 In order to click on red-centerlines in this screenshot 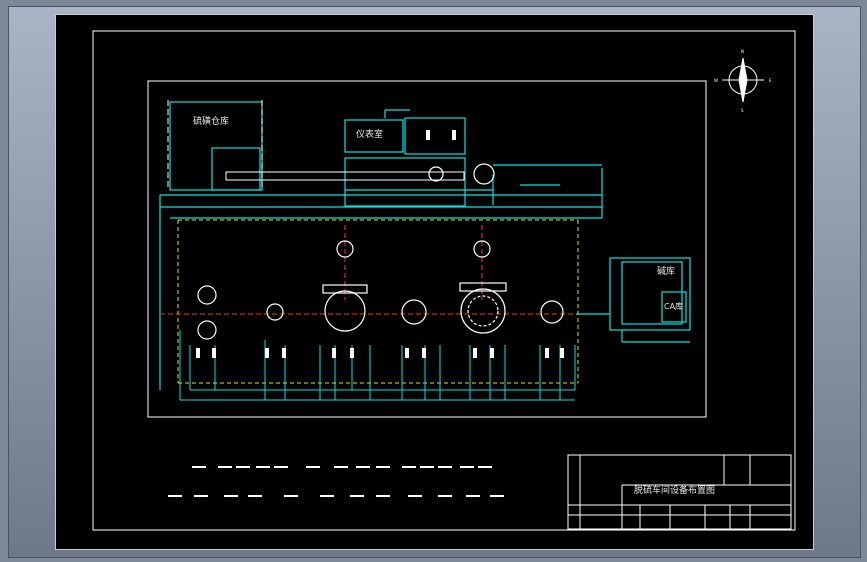, I will do `click(369, 270)`.